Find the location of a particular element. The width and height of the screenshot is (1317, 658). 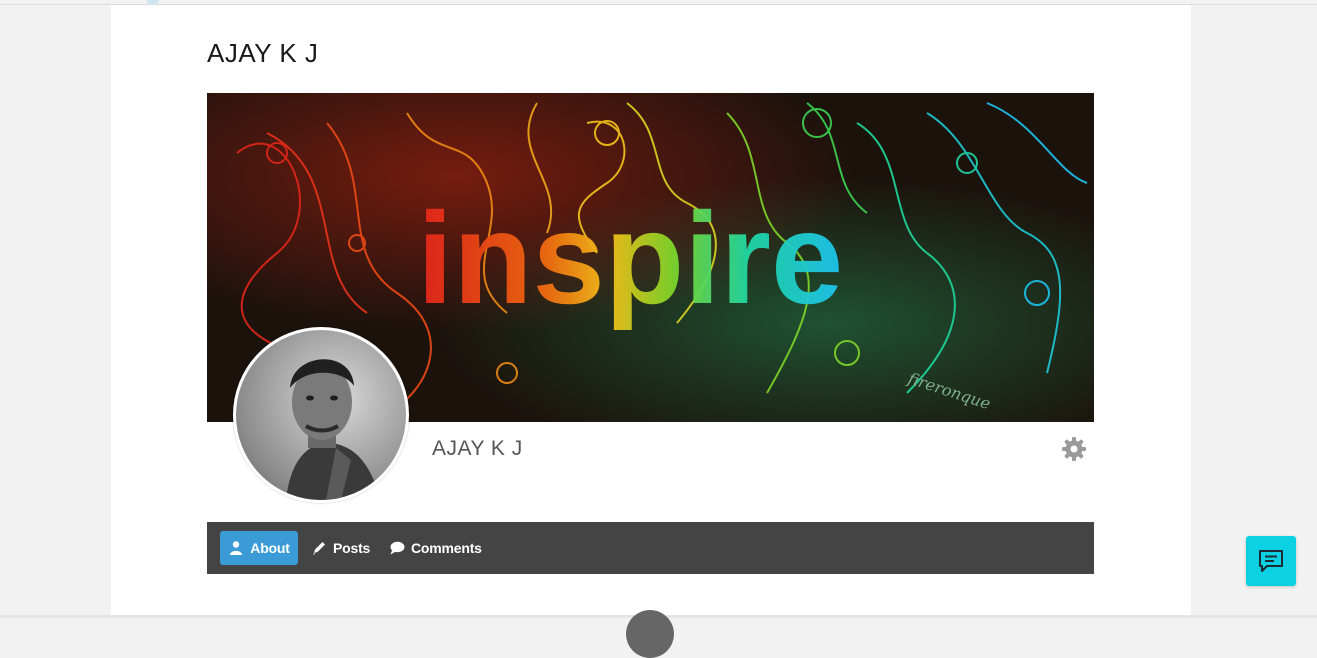

gear-icon is located at coordinates (1074, 449).